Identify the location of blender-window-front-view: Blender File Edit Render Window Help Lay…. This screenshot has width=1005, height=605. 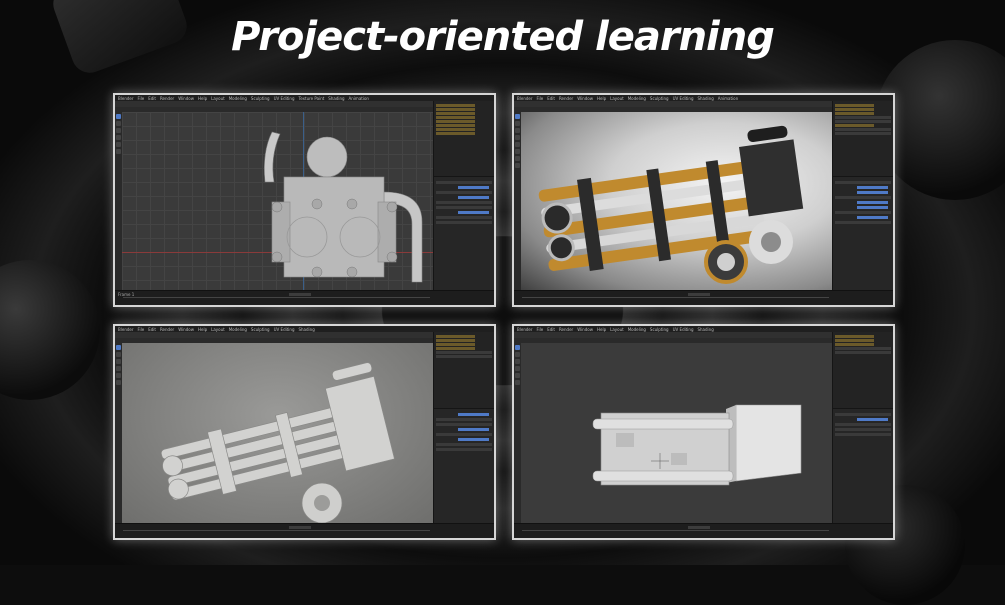
(304, 200).